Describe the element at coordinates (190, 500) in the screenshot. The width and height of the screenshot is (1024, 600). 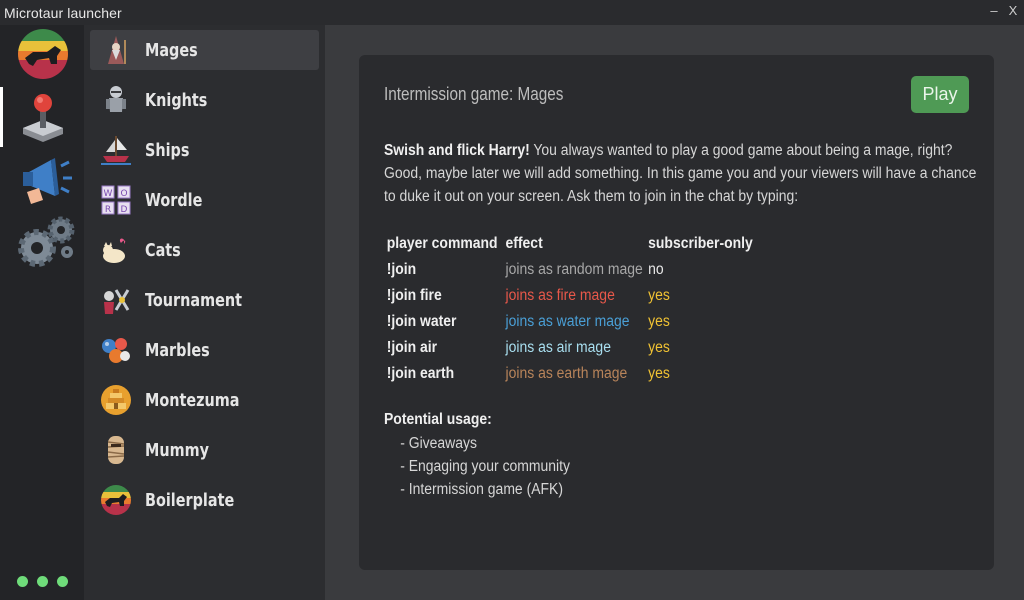
I see `game-label: Boilerplate` at that location.